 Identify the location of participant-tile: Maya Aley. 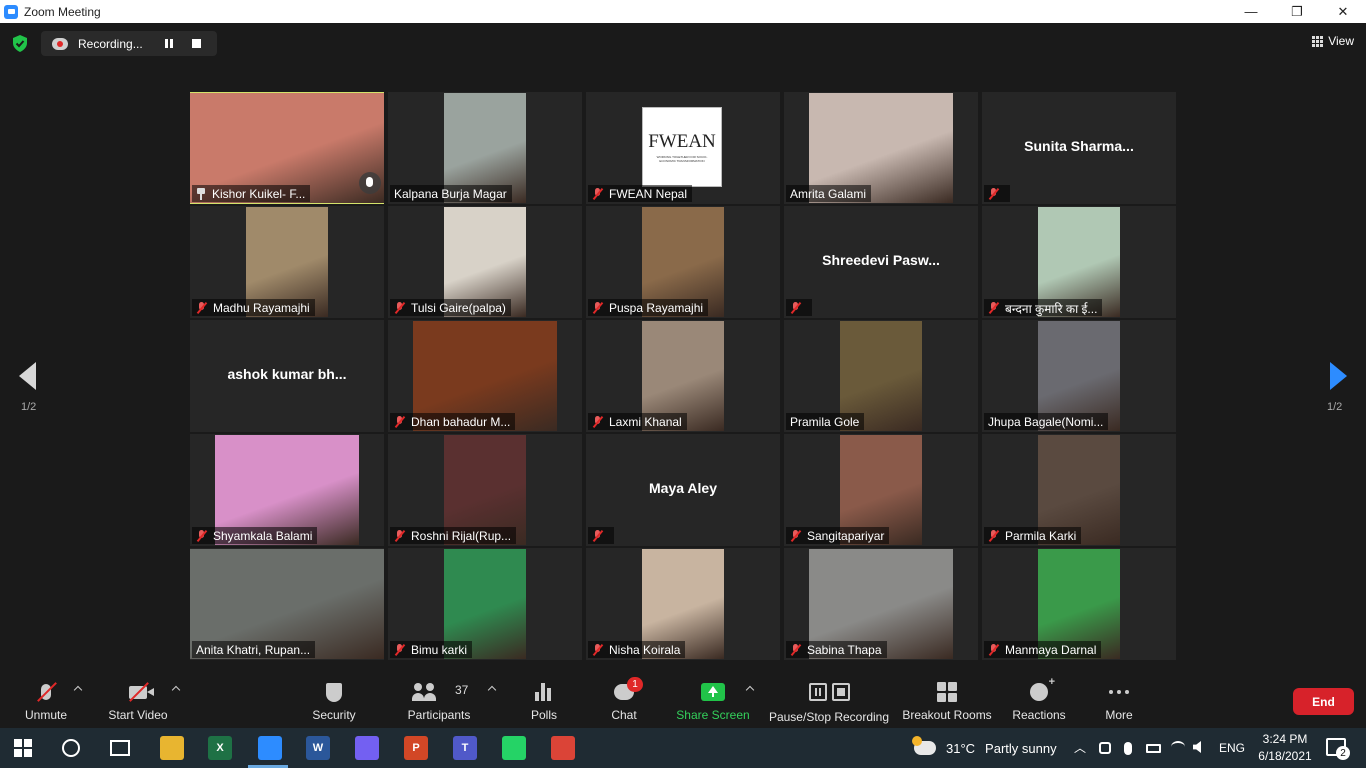
(683, 490).